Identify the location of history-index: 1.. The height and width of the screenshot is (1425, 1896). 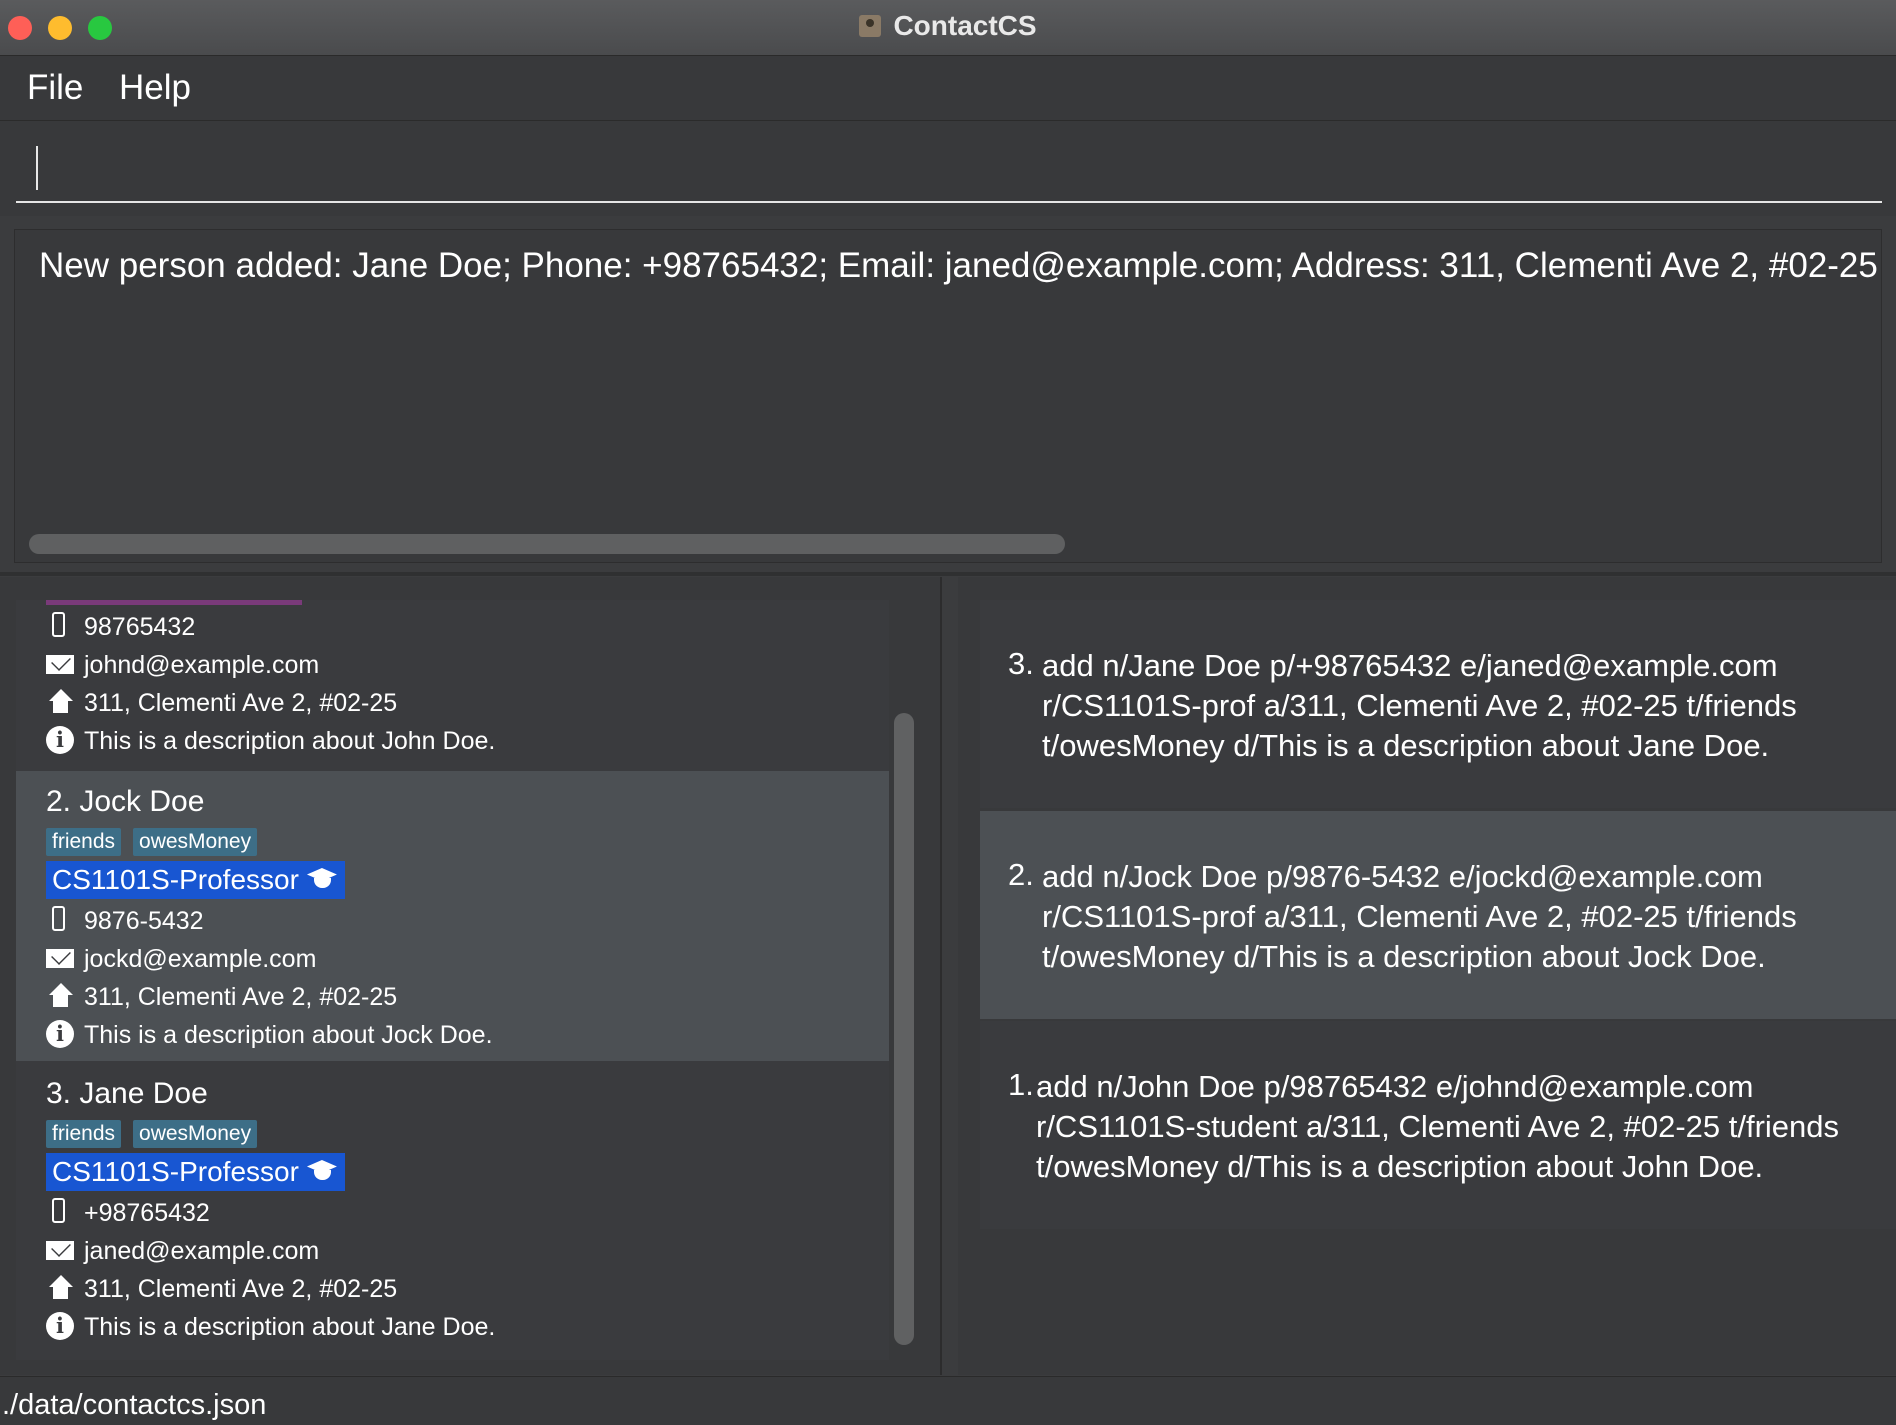
(1021, 1084).